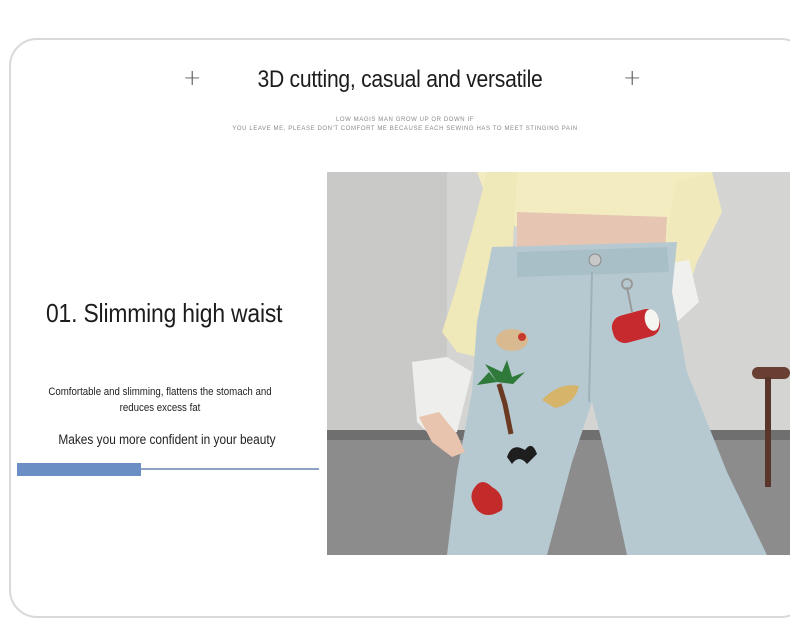 This screenshot has height=618, width=790. What do you see at coordinates (79, 469) in the screenshot?
I see `progress-fill` at bounding box center [79, 469].